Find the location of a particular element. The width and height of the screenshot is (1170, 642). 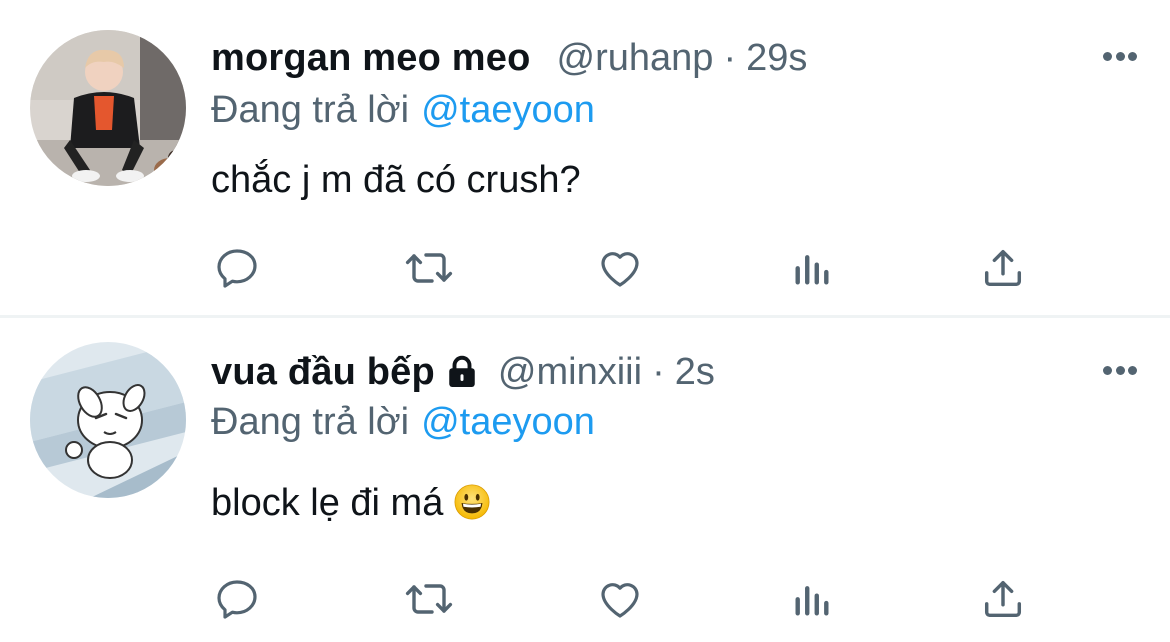

author-name: vua đầu bếp is located at coordinates (323, 372).